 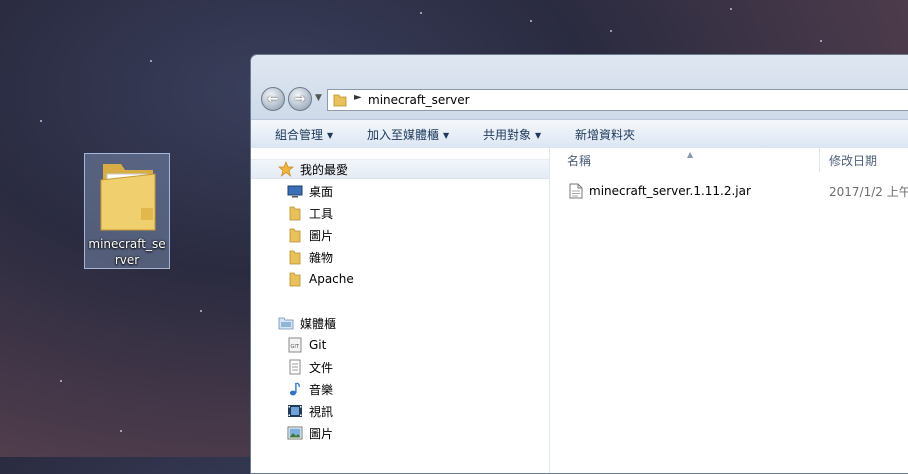 I want to click on file-row: minecraft_server.1.11.2.jar, so click(x=660, y=191).